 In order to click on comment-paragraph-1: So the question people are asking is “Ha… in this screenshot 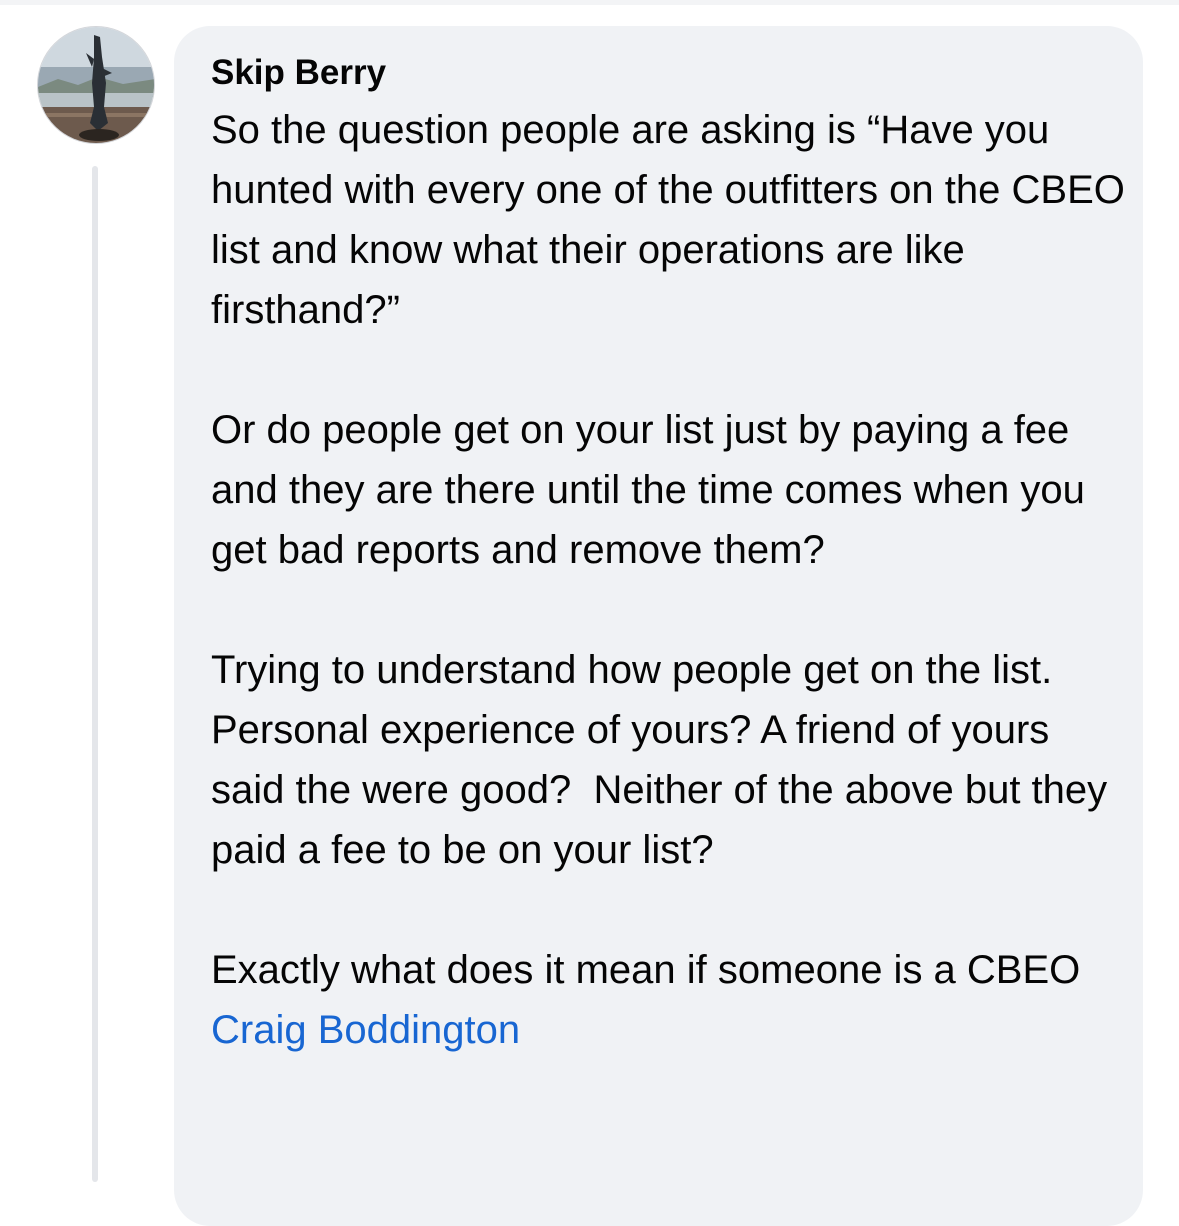, I will do `click(668, 220)`.